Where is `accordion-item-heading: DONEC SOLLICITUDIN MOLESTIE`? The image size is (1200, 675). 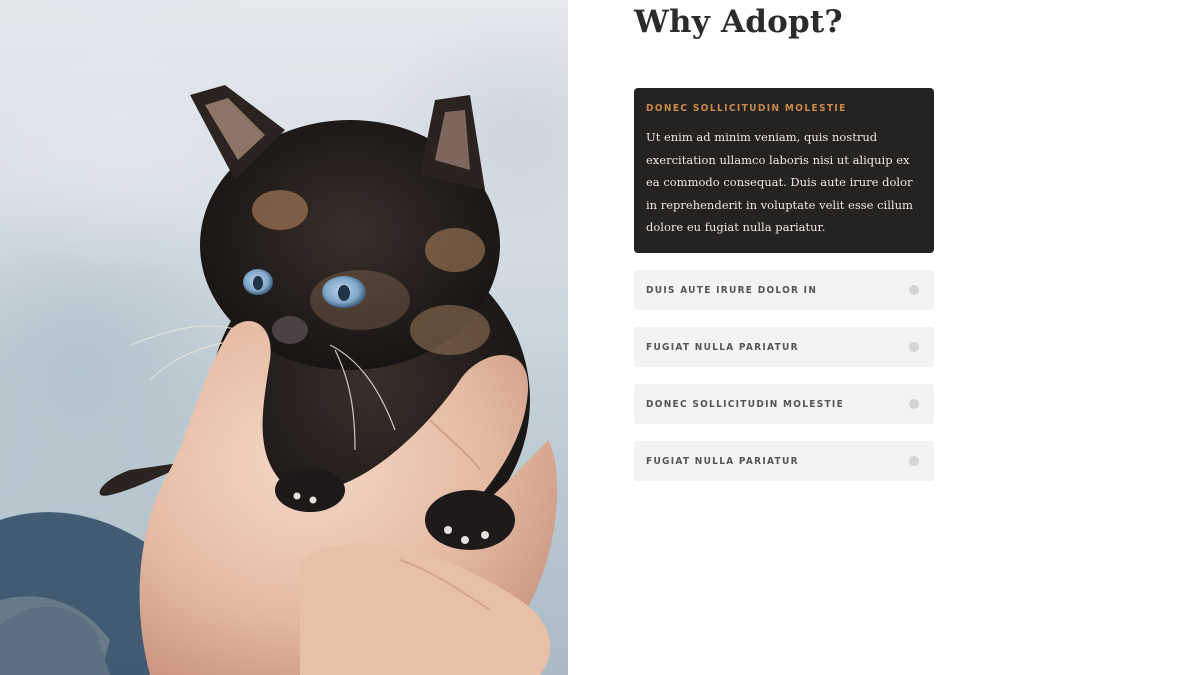 accordion-item-heading: DONEC SOLLICITUDIN MOLESTIE is located at coordinates (784, 108).